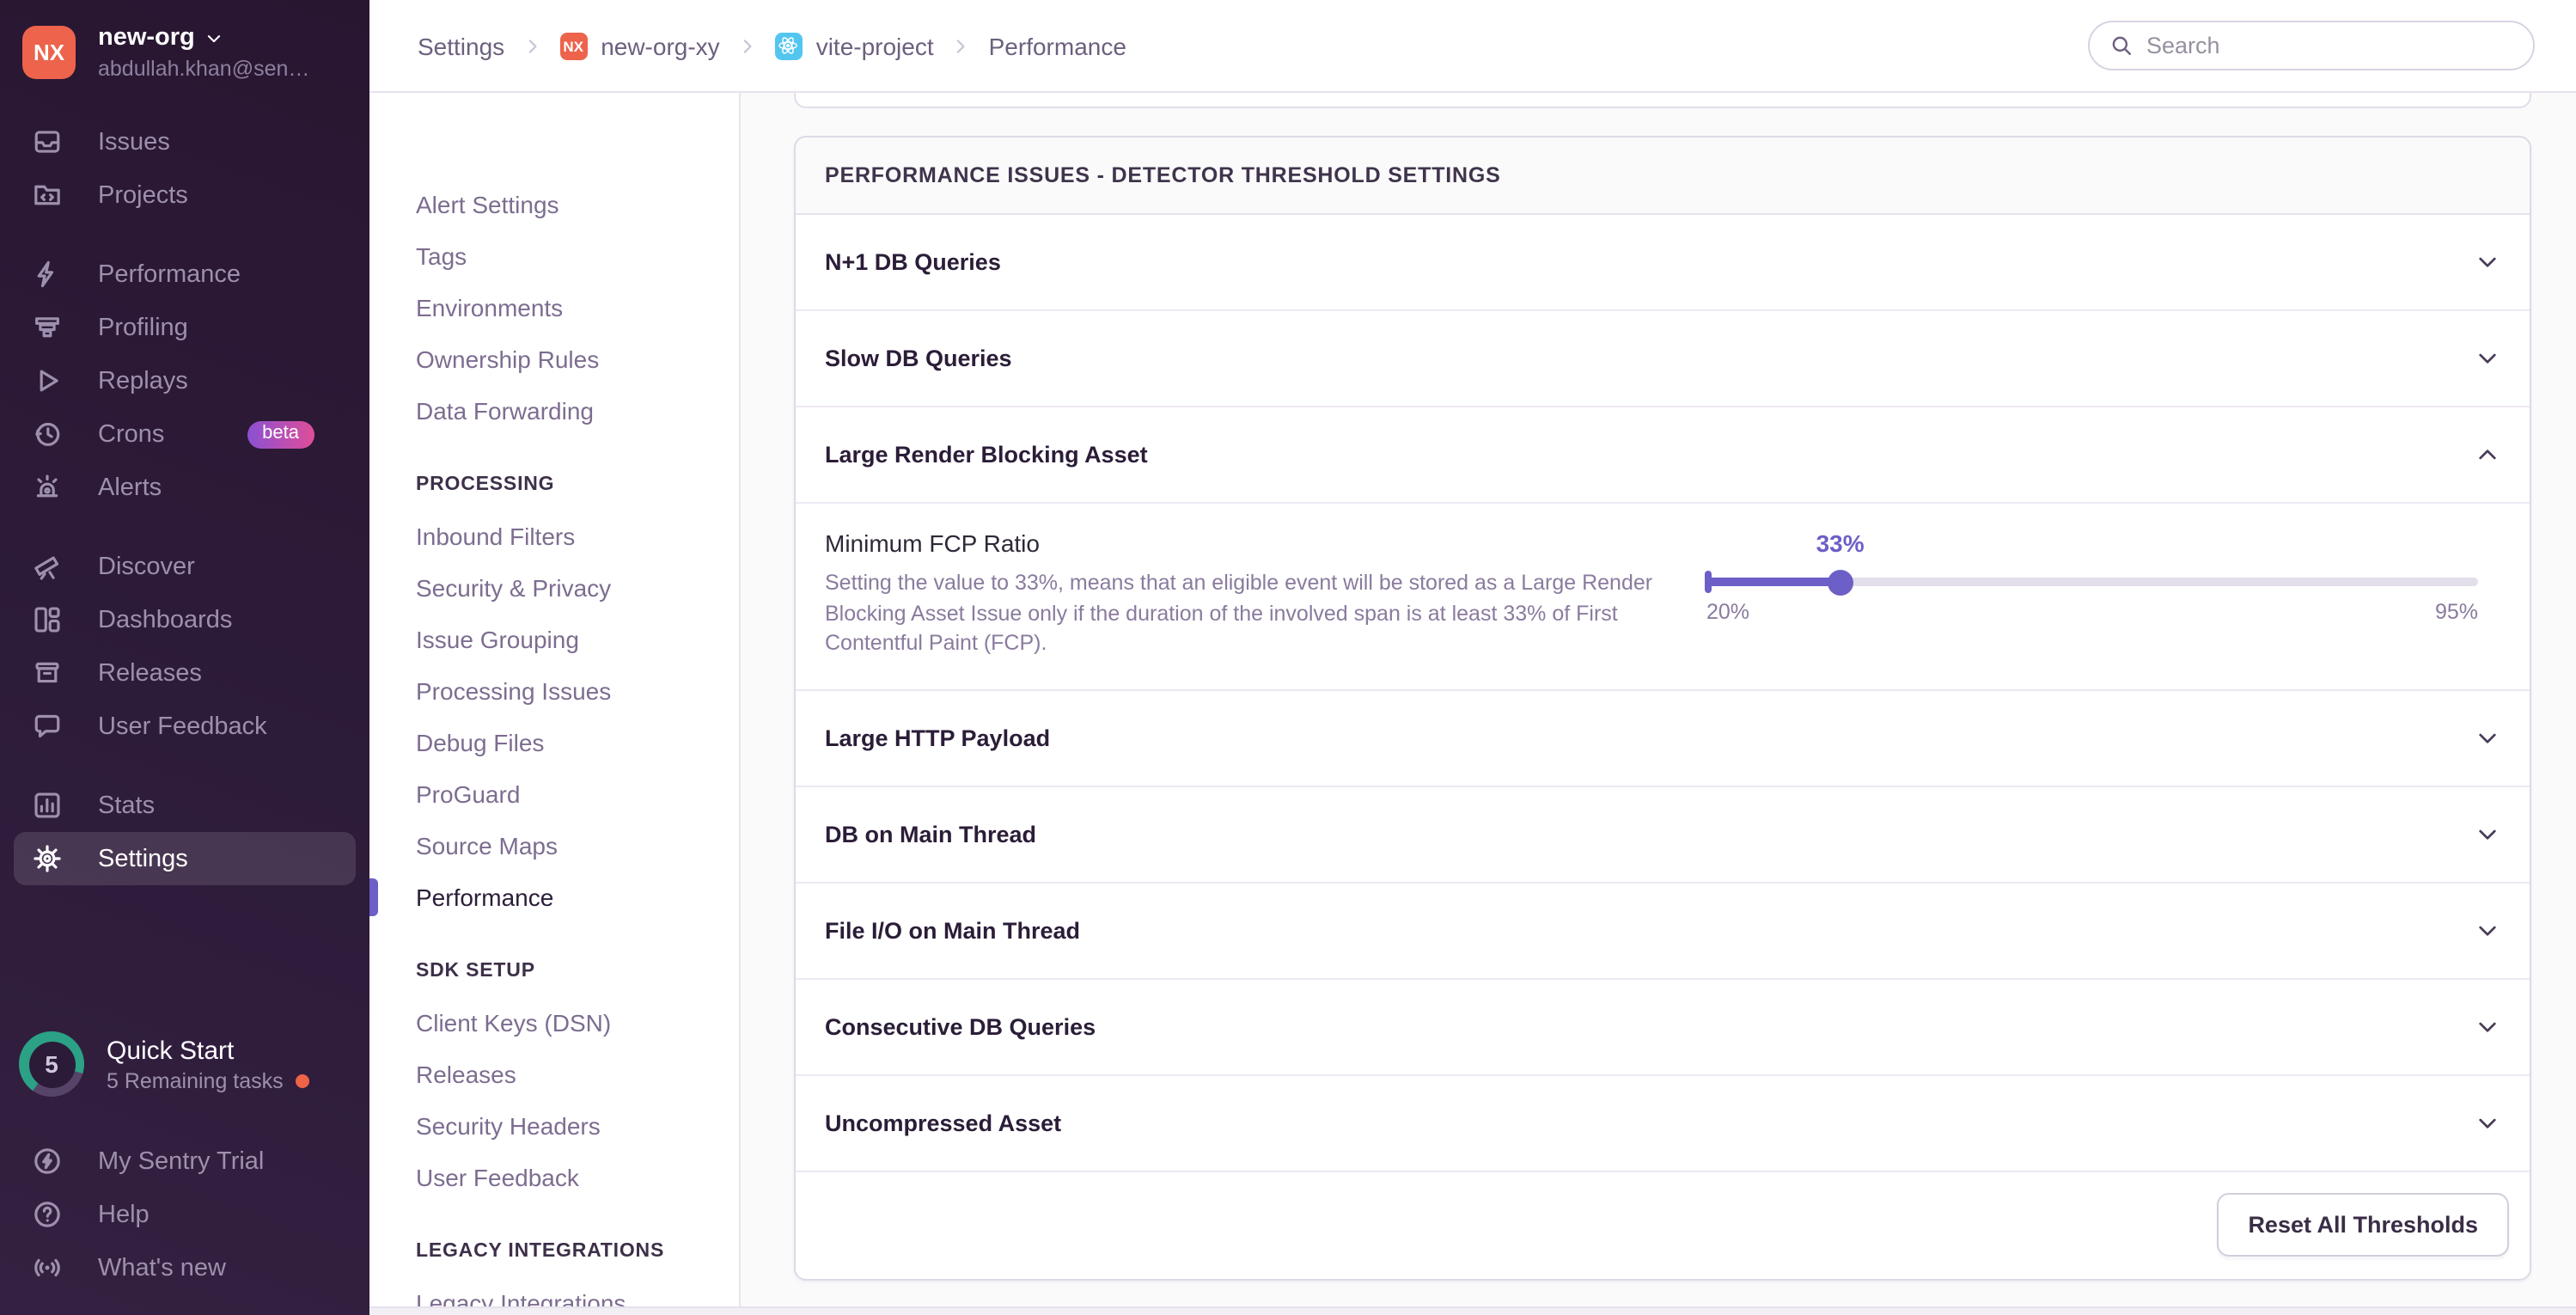 This screenshot has height=1315, width=2576. I want to click on subnav-item-proguard: ProGuard, so click(554, 794).